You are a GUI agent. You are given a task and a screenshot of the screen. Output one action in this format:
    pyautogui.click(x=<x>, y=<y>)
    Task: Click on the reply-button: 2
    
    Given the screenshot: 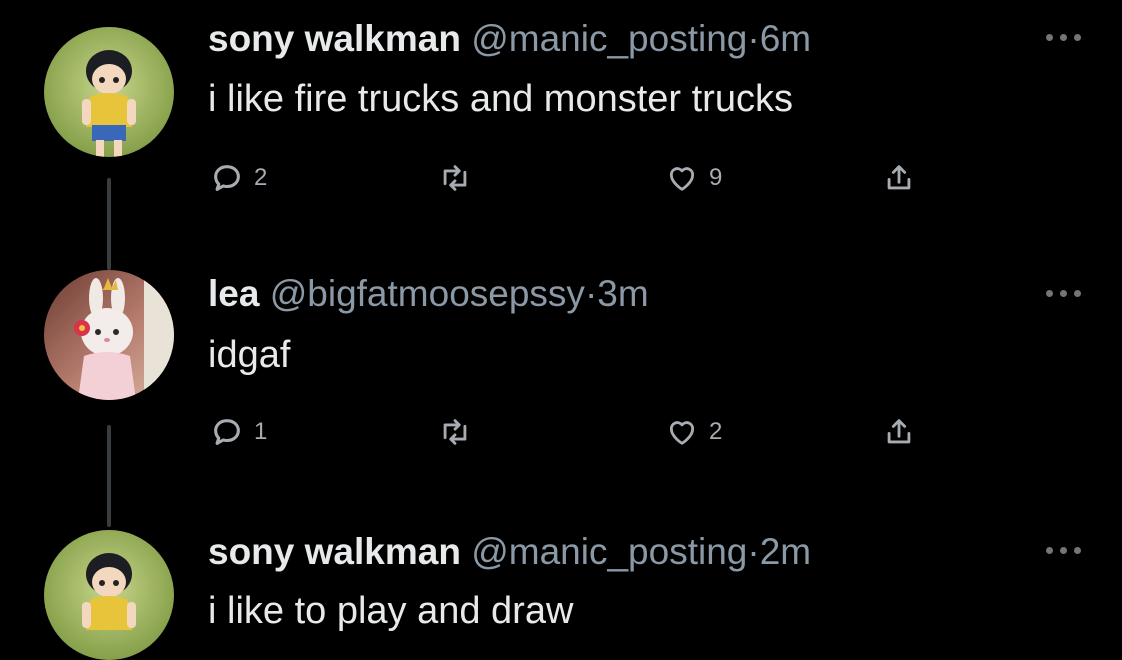 What is the action you would take?
    pyautogui.click(x=238, y=178)
    